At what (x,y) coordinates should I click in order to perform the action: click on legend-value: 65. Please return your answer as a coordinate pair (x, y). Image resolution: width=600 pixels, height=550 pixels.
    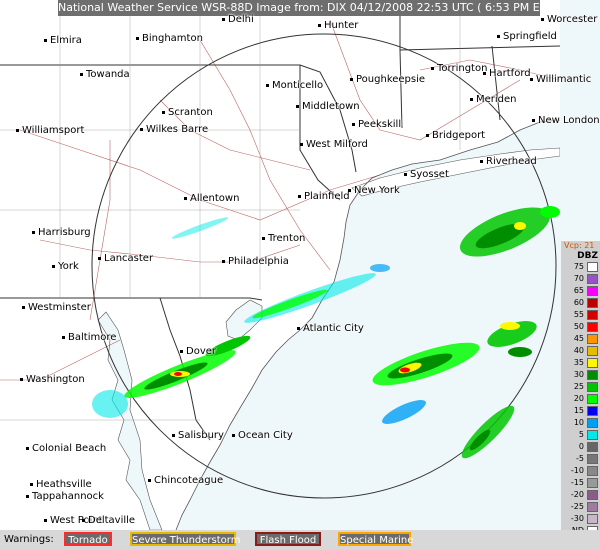
    Looking at the image, I should click on (578, 290).